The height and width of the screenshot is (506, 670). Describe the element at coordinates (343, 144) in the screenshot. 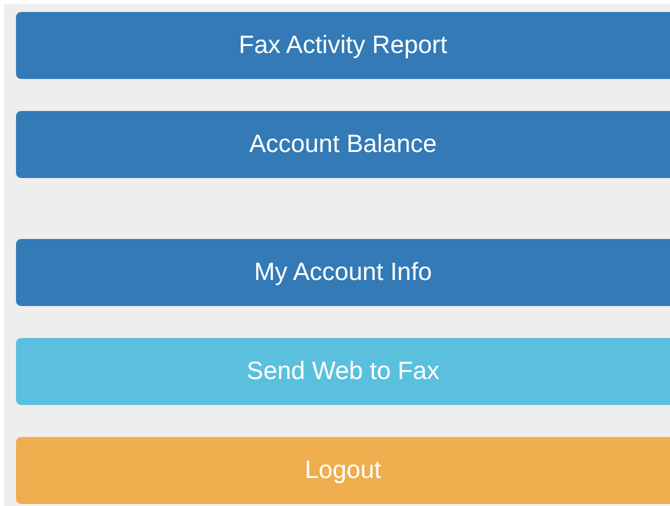

I see `menu-button: Account Balance` at that location.